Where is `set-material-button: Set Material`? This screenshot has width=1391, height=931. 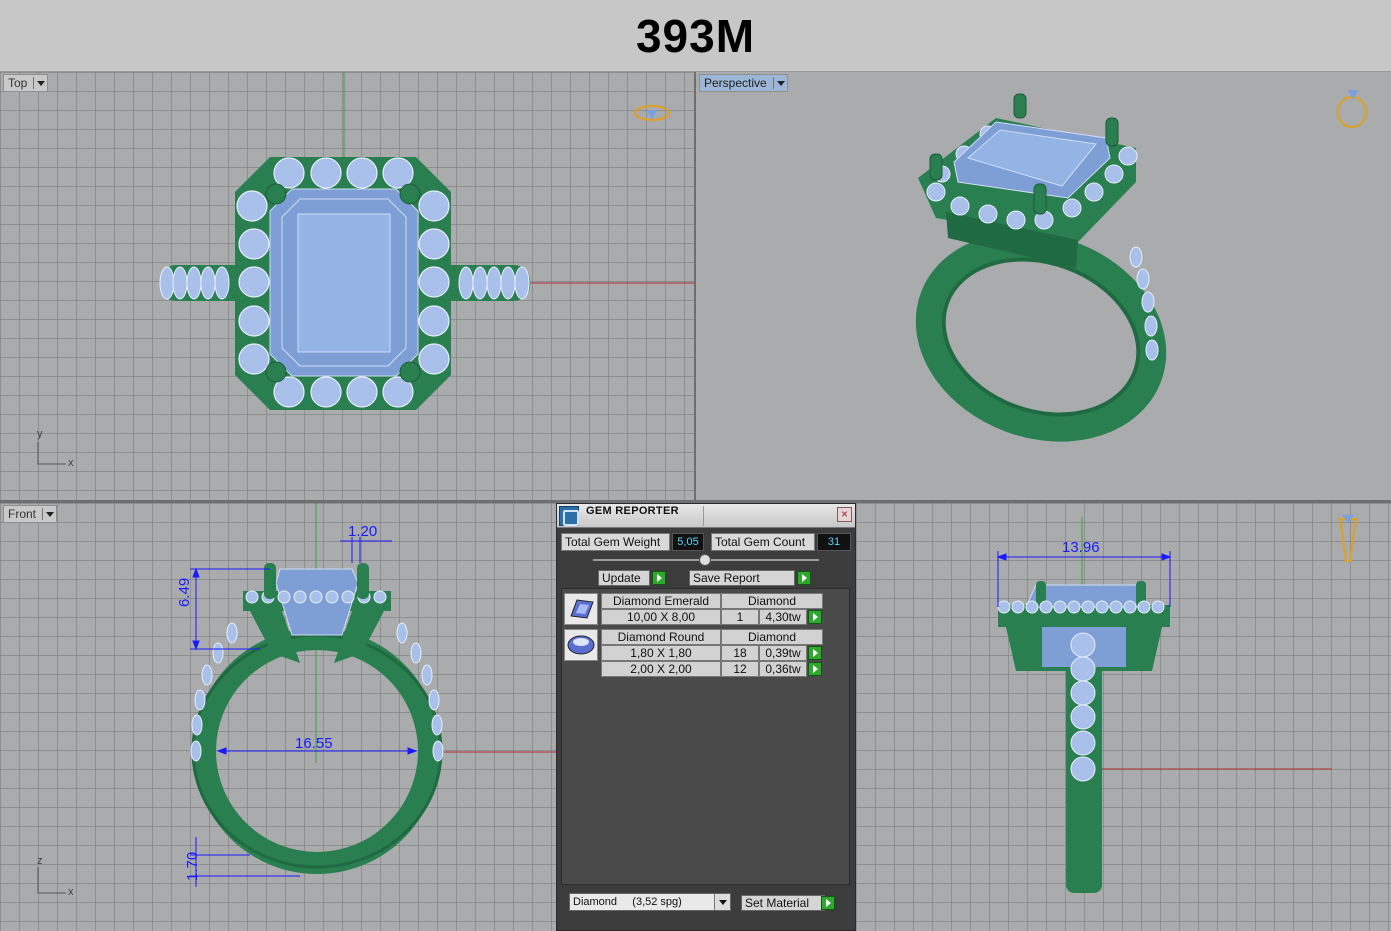 set-material-button: Set Material is located at coordinates (783, 903).